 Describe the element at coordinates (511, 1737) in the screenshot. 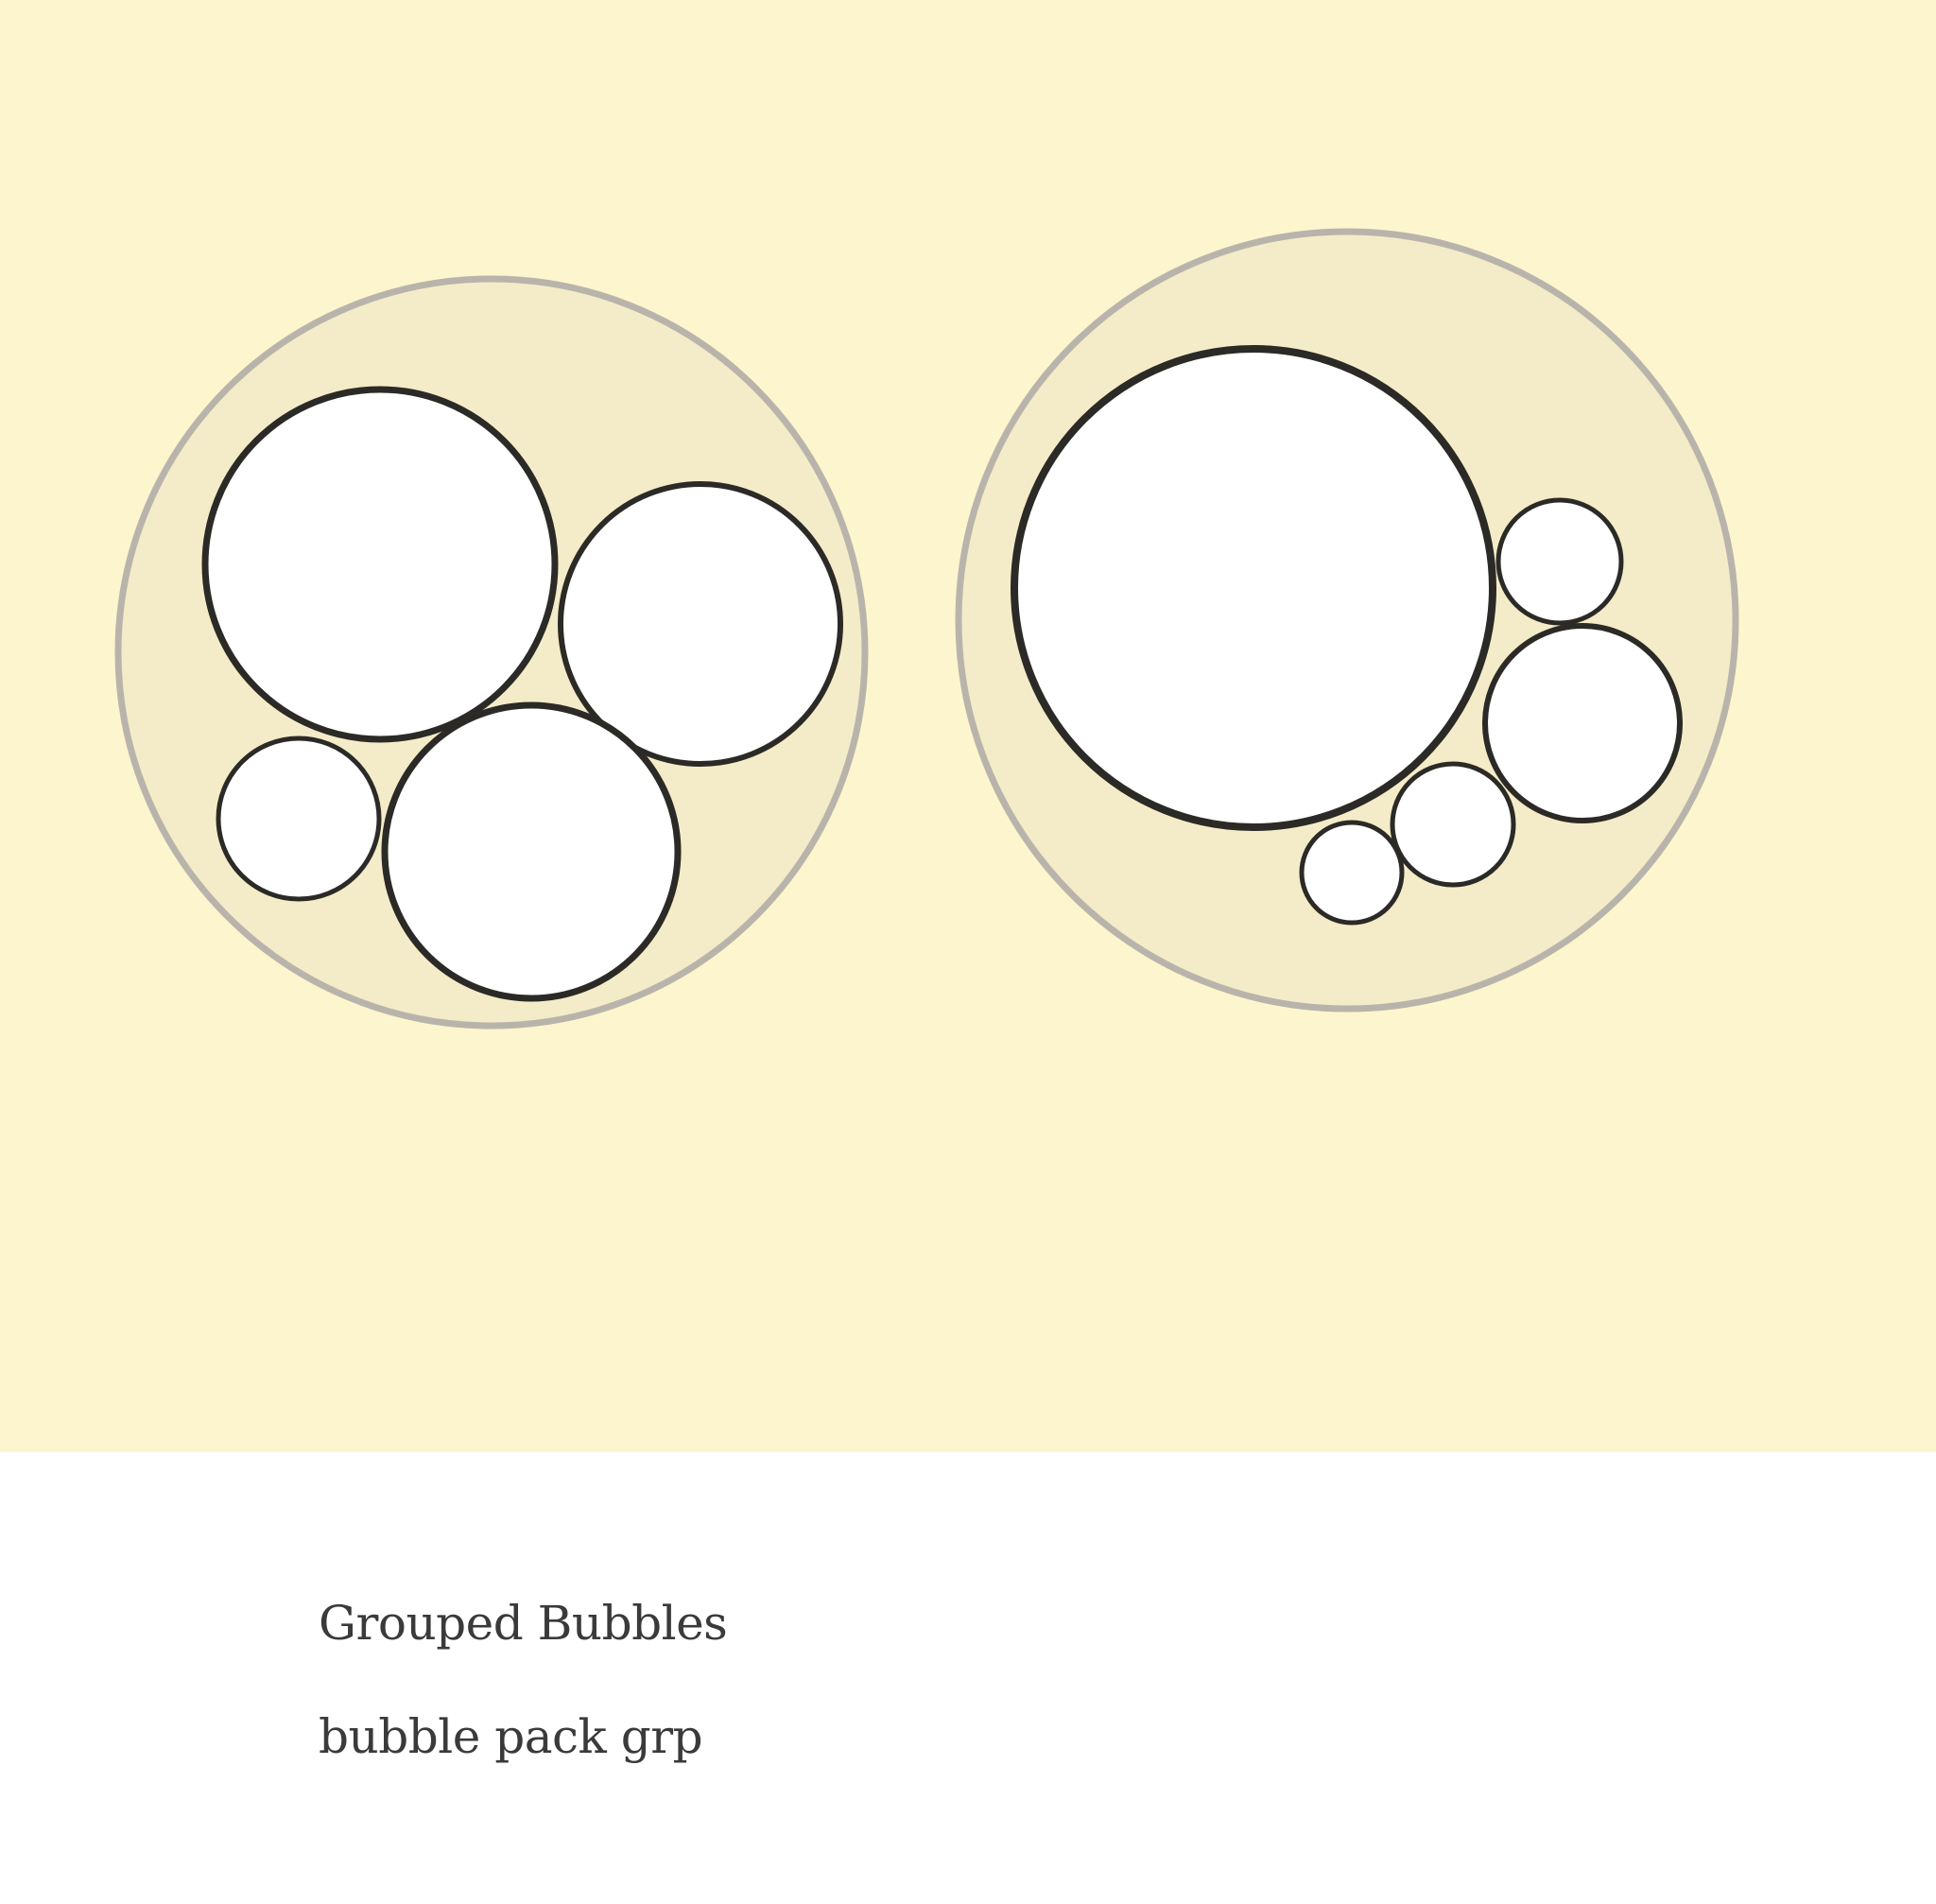

I see `diagram-subtitle: bubble pack grp` at that location.